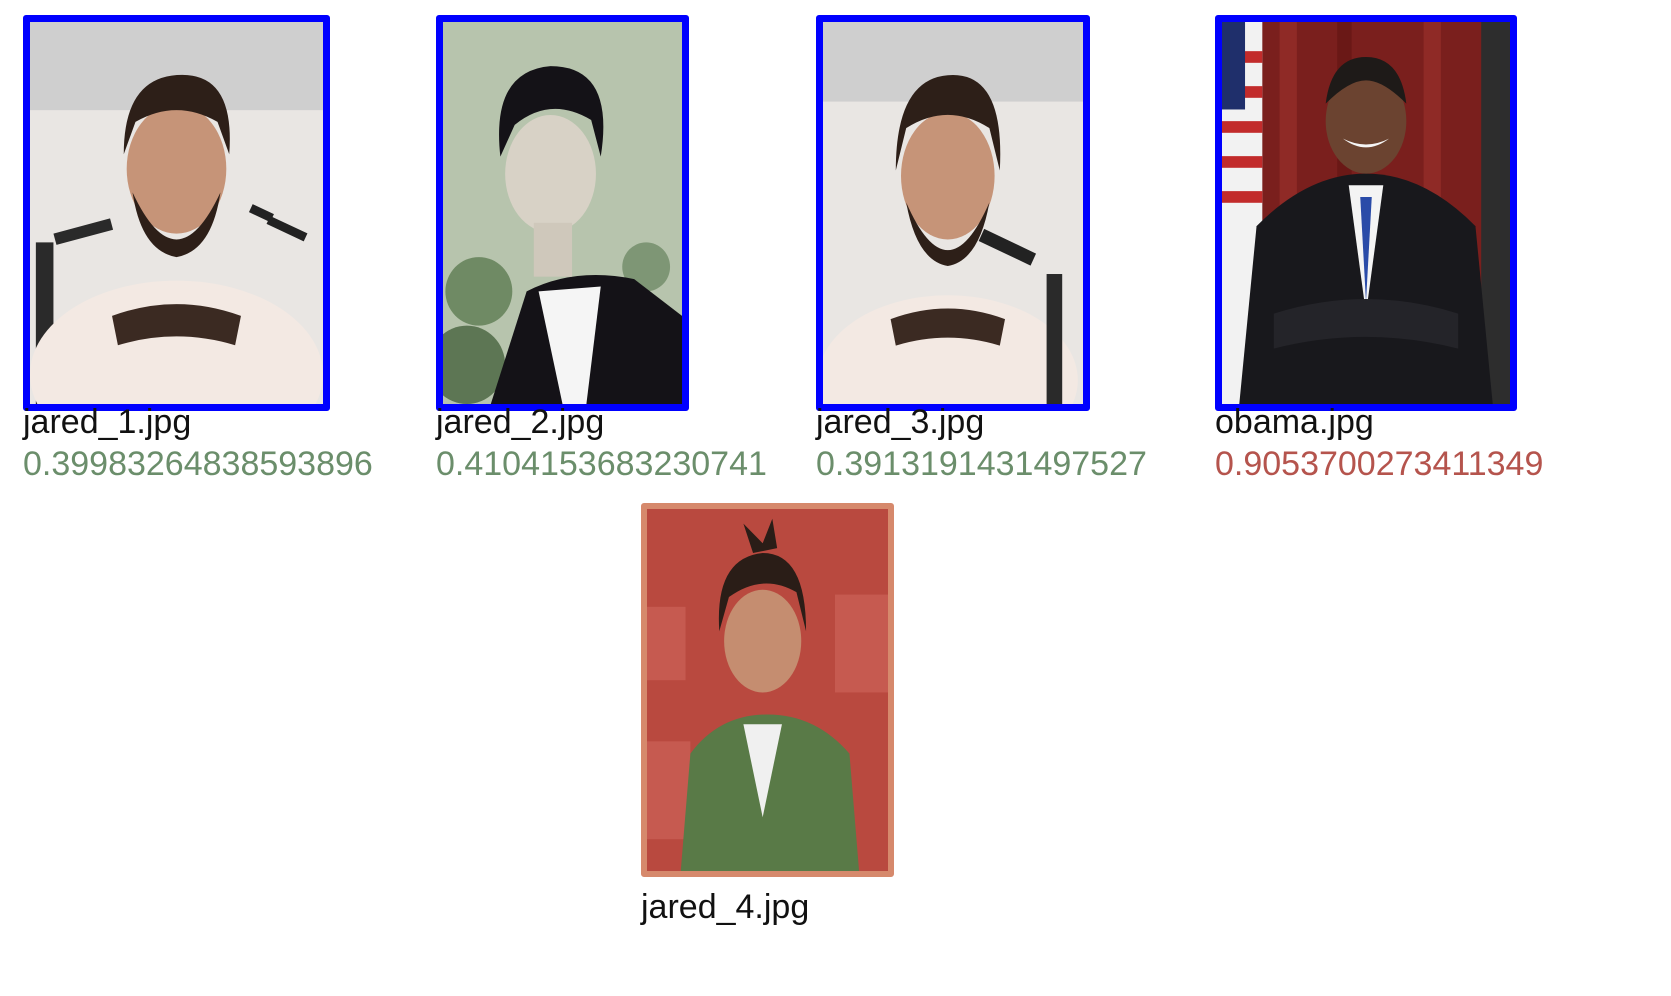 This screenshot has height=996, width=1671. Describe the element at coordinates (767, 690) in the screenshot. I see `reference-photo` at that location.